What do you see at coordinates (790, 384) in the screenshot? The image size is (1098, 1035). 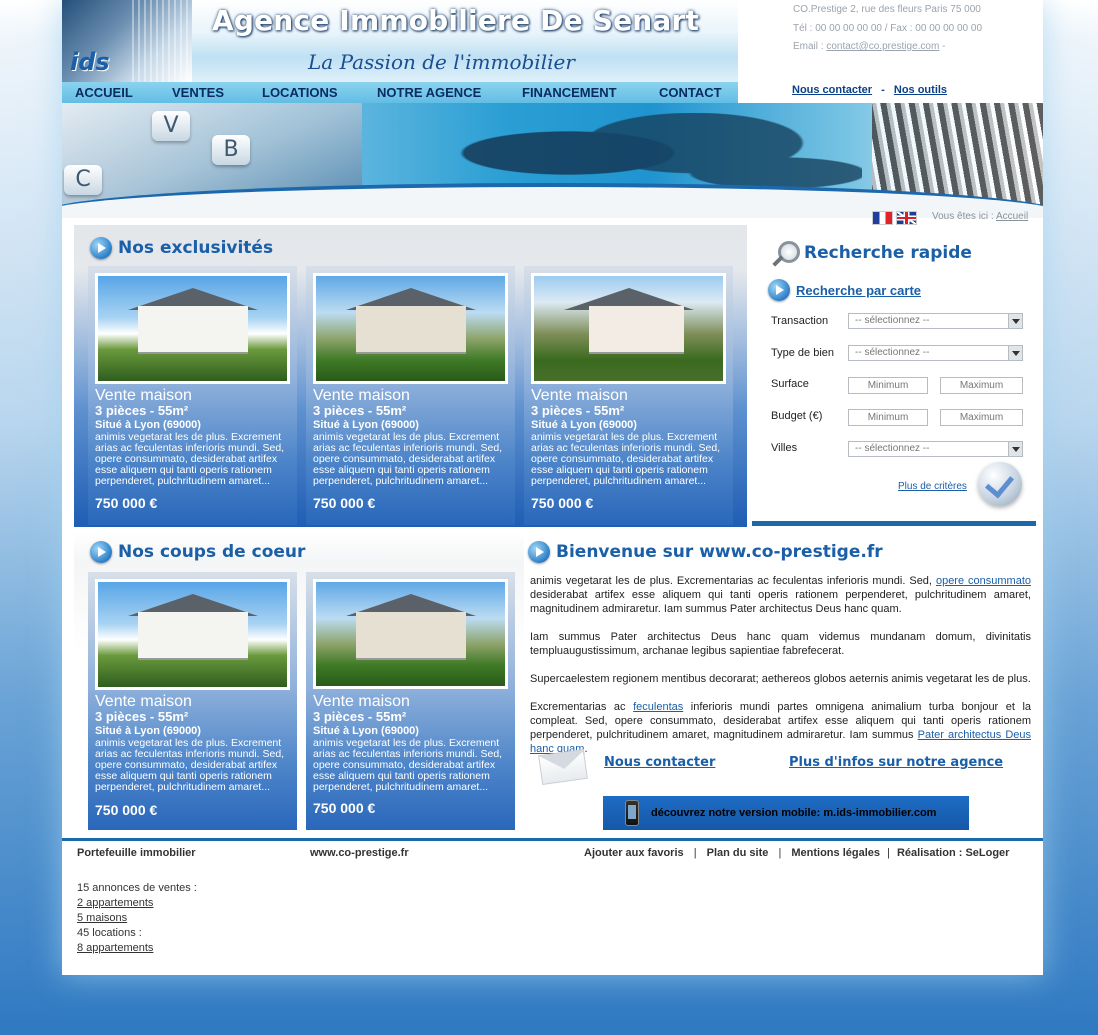 I see `surface-label: Surface` at bounding box center [790, 384].